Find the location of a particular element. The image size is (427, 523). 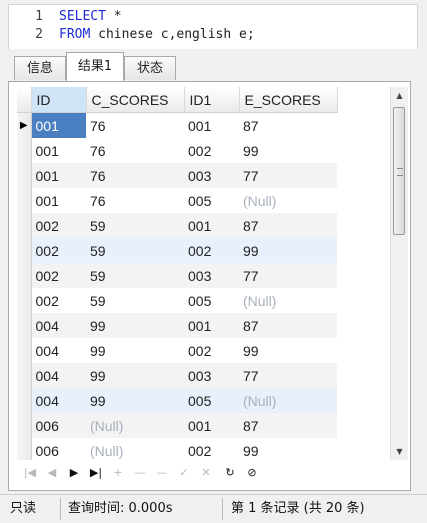

cancel-edit-icon: ✕ is located at coordinates (206, 473).